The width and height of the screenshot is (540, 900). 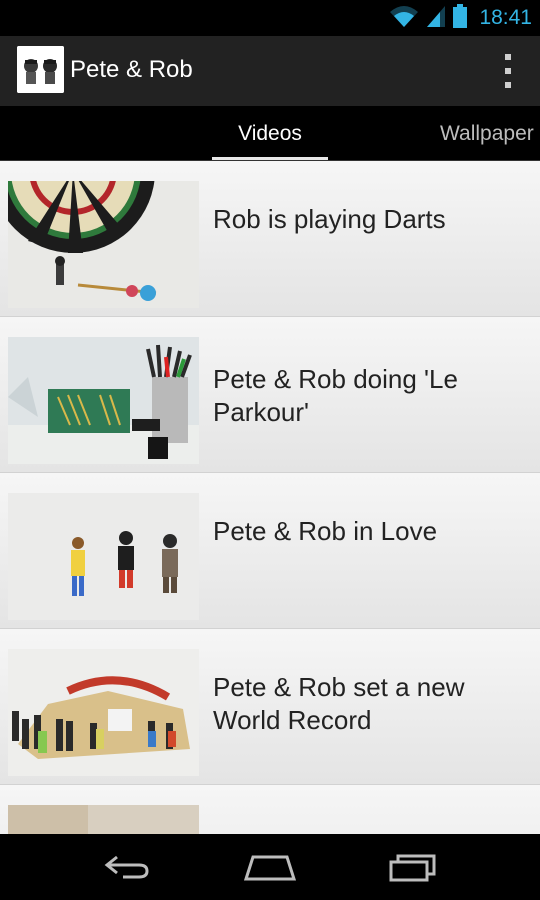 I want to click on list-item, so click(x=270, y=809).